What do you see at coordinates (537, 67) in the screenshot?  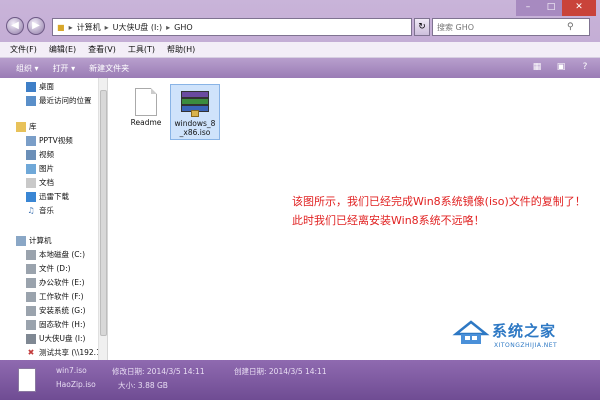 I see `view-options-icon: ▦` at bounding box center [537, 67].